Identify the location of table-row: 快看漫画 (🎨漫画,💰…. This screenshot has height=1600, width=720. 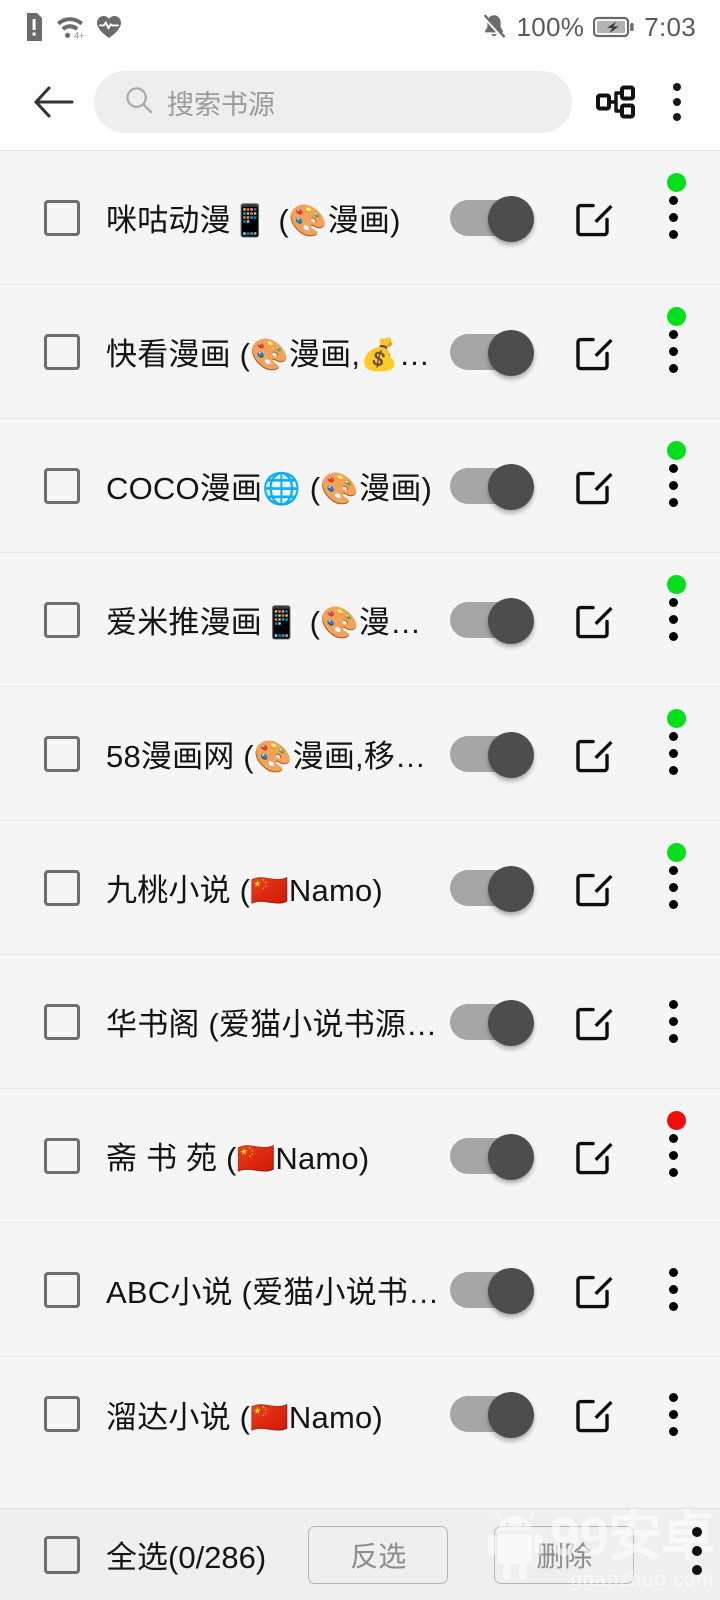
(360, 352).